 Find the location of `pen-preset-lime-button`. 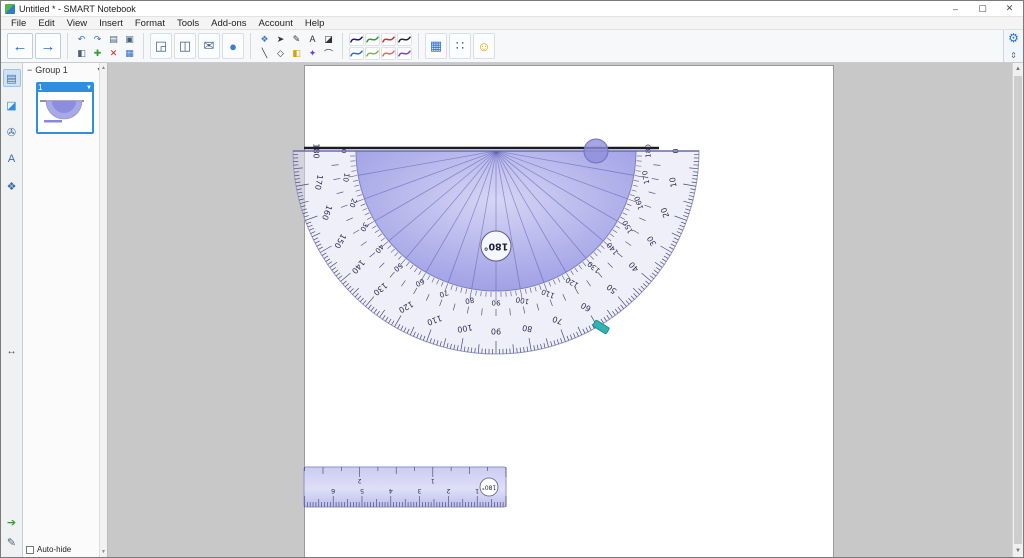

pen-preset-lime-button is located at coordinates (372, 53).